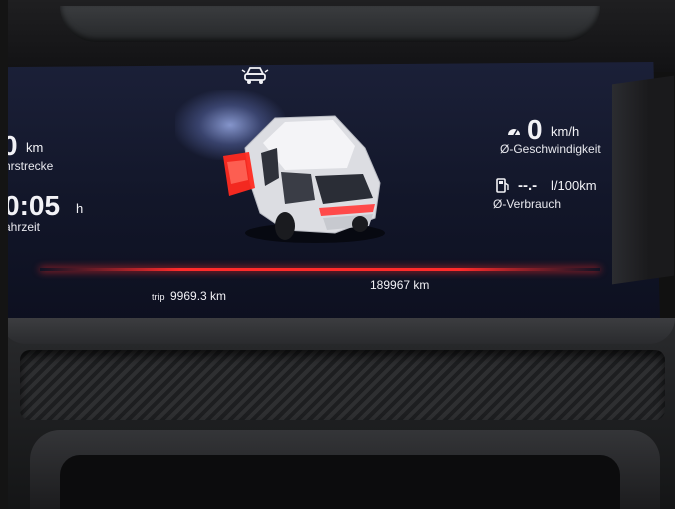 The height and width of the screenshot is (509, 675). I want to click on avg-consumption-label: Ø-Verbrauch, so click(527, 204).